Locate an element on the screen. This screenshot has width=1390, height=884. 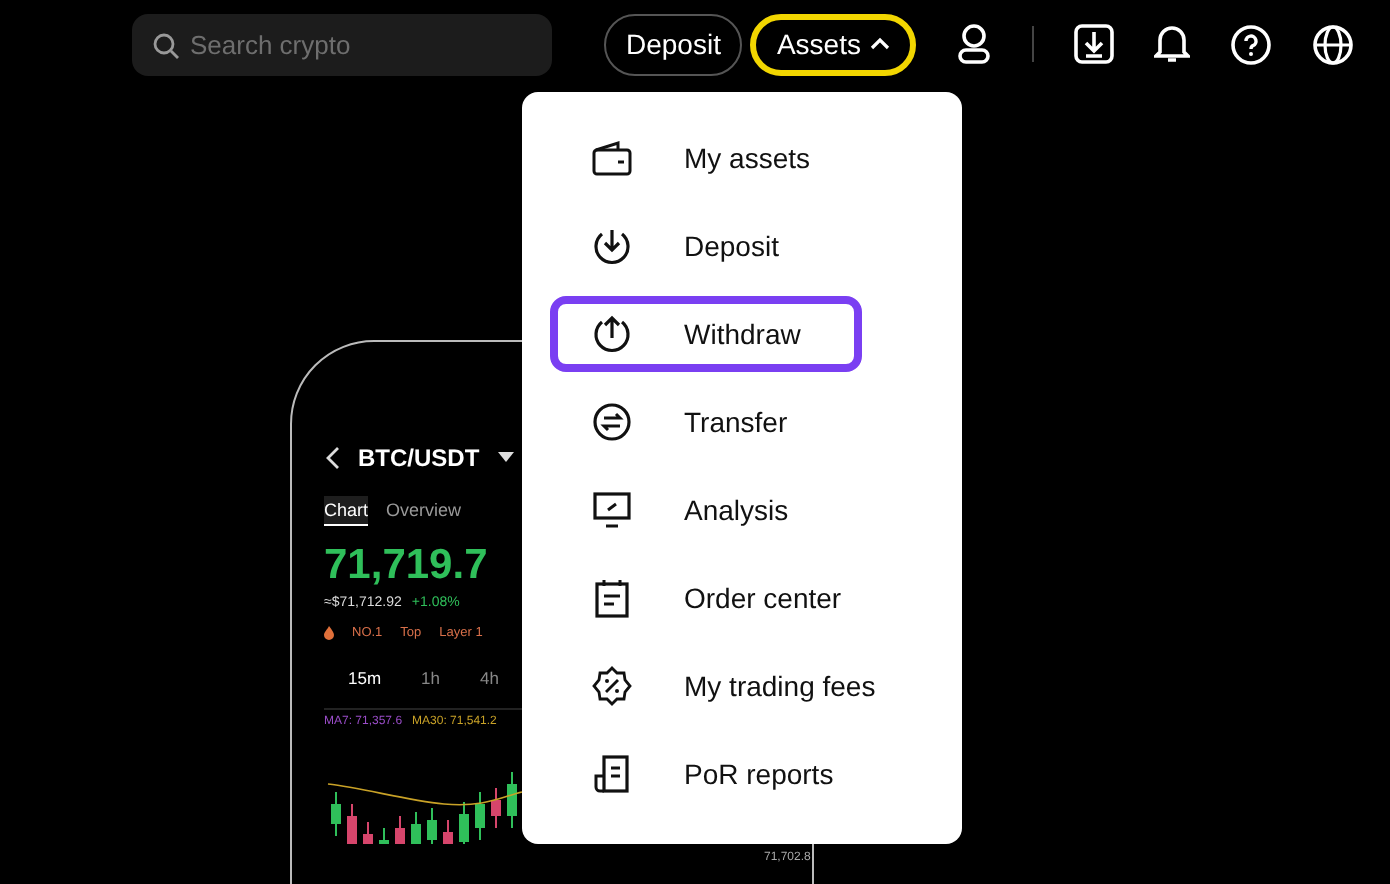
interval-tab: 15m is located at coordinates (365, 678).